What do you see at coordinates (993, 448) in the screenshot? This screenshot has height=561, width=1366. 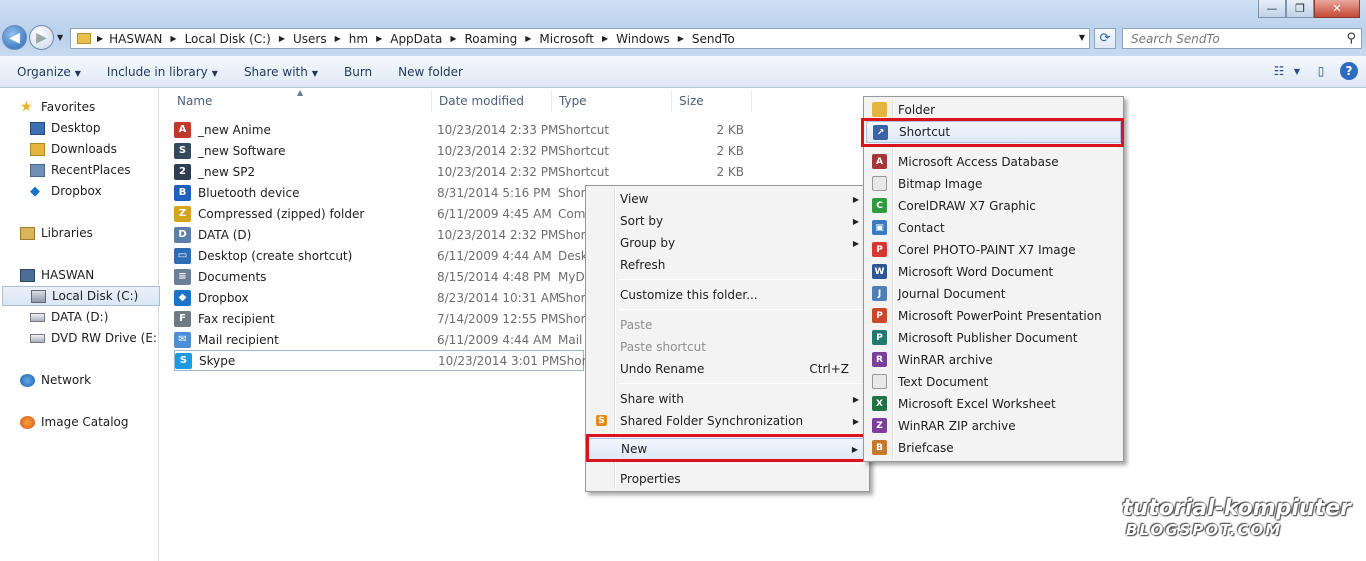 I see `new-item-briefcase: B Briefcase` at bounding box center [993, 448].